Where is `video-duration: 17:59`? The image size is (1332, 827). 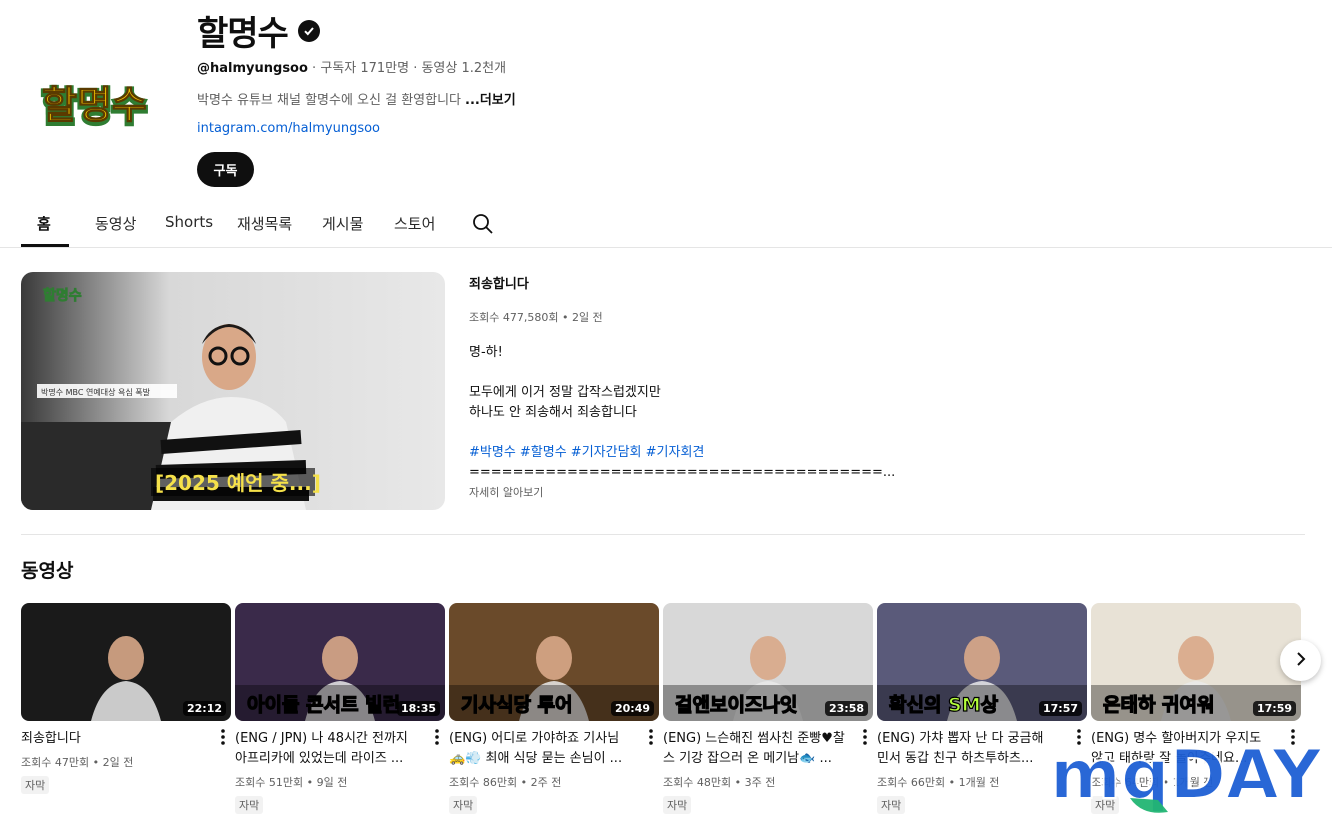 video-duration: 17:59 is located at coordinates (1274, 708).